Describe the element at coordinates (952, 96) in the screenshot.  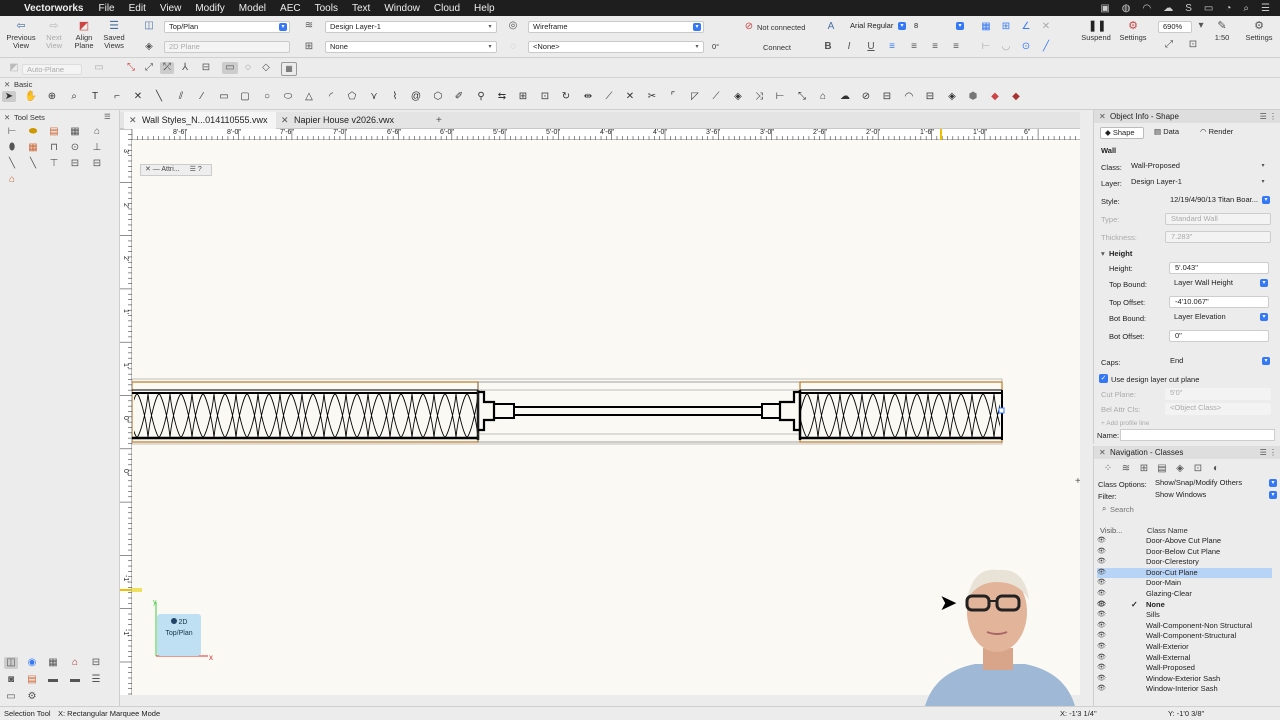
I see `push-pull-tool-icon: ◈` at that location.